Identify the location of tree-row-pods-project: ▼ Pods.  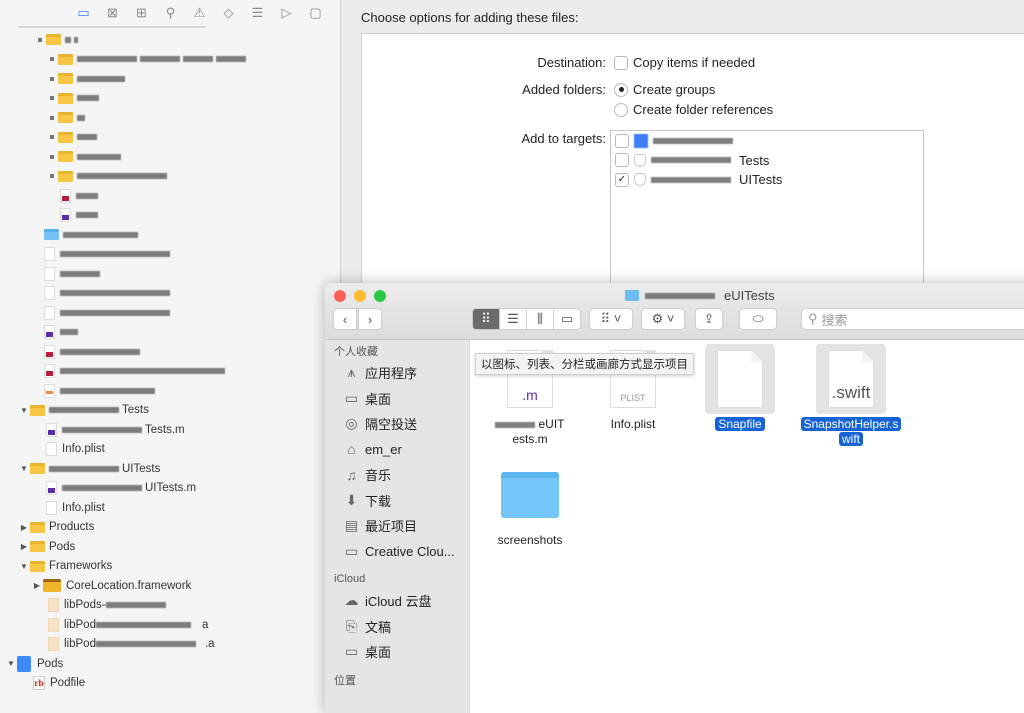
(170, 664).